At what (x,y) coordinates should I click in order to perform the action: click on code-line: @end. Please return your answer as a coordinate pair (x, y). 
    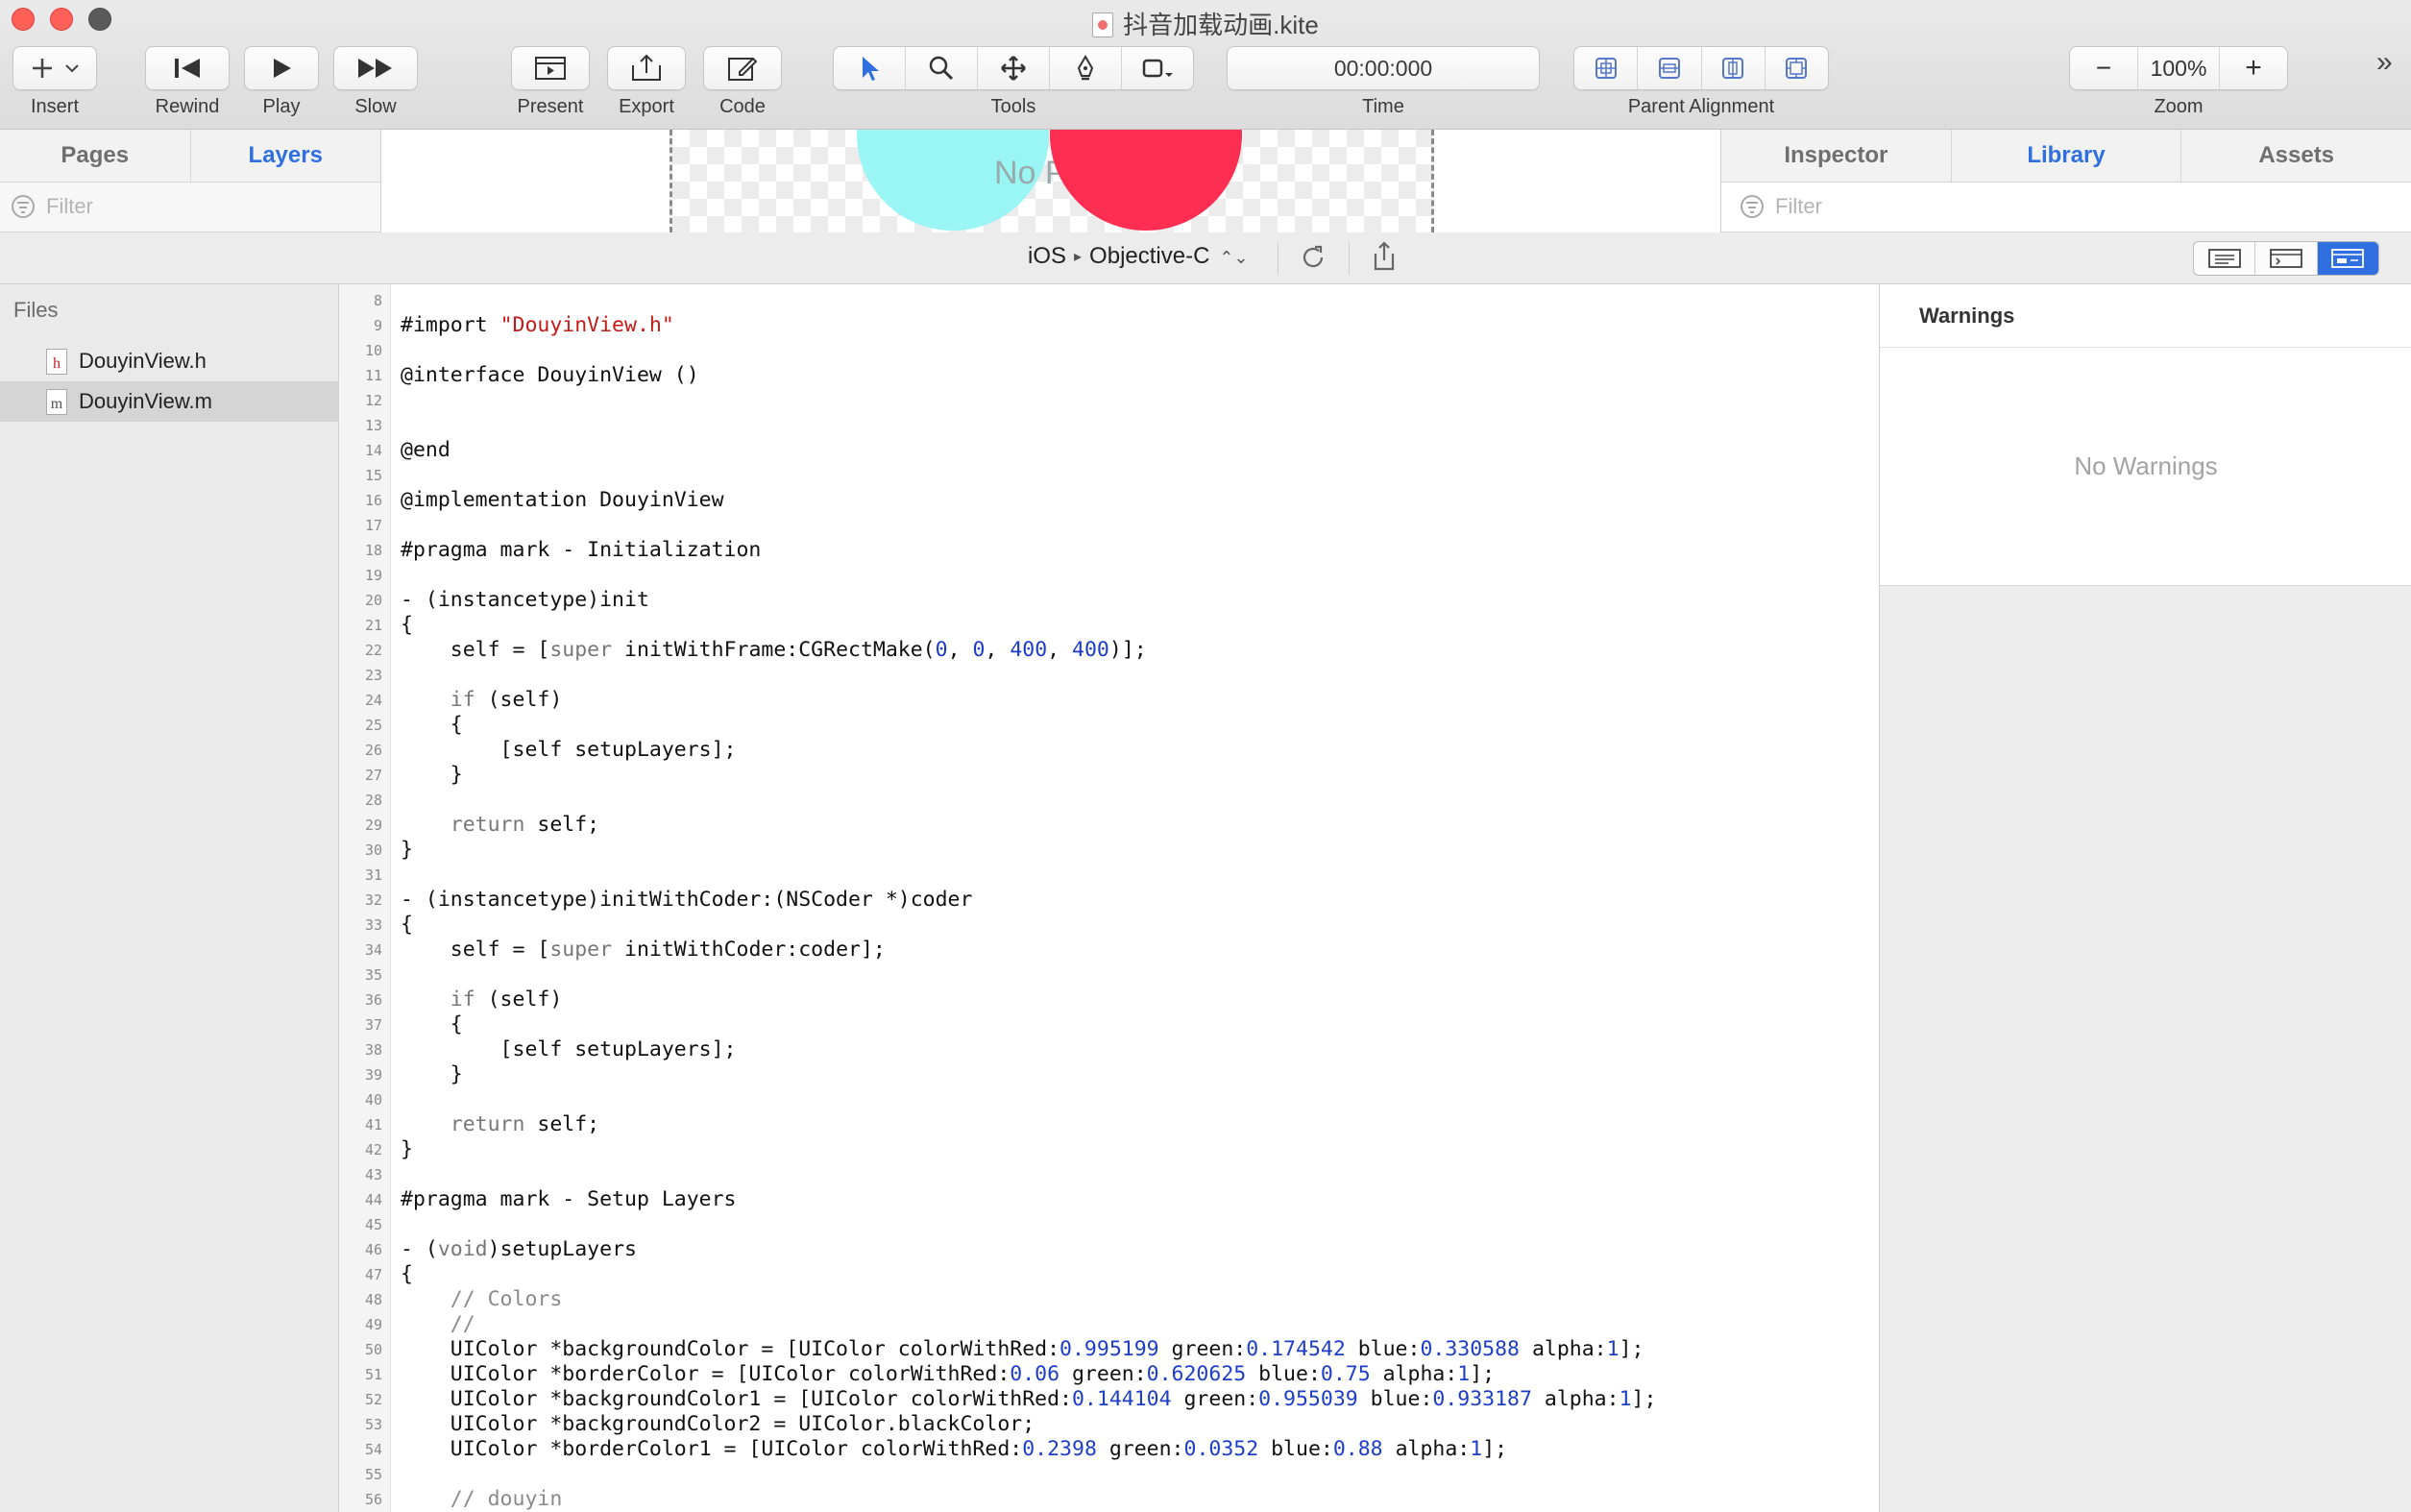
    Looking at the image, I should click on (1140, 450).